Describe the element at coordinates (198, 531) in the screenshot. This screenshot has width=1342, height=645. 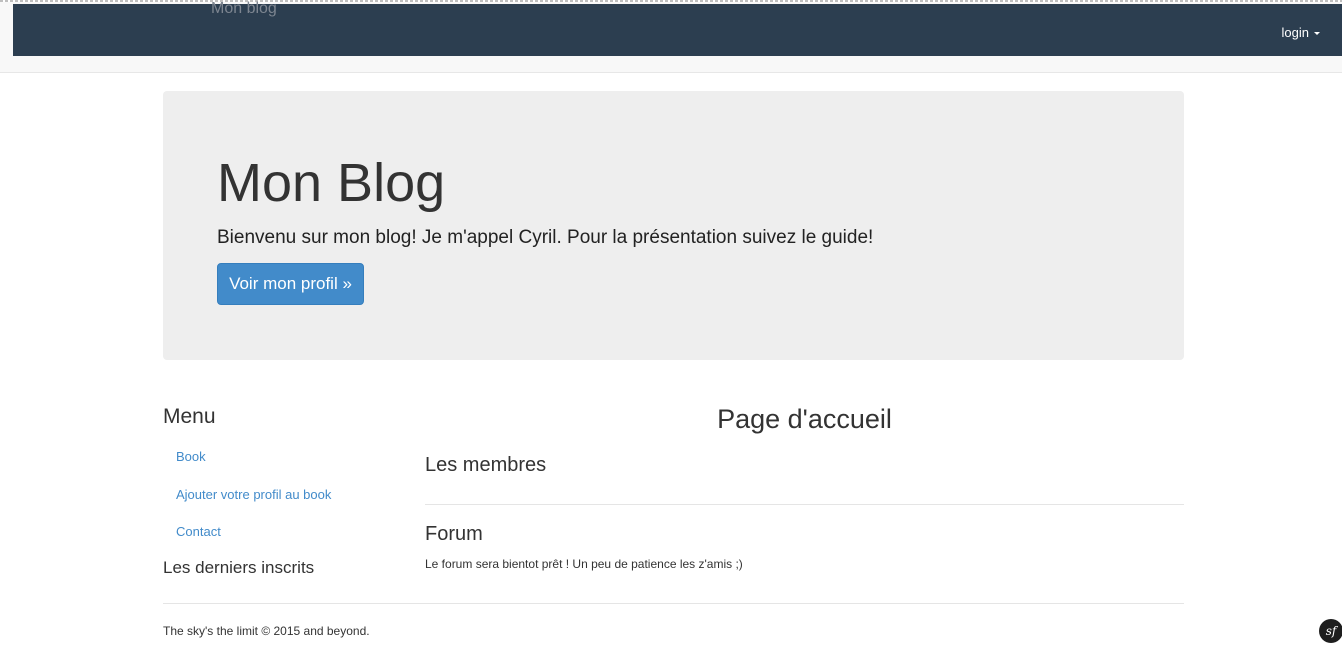
I see `menu-link-contact: Contact` at that location.